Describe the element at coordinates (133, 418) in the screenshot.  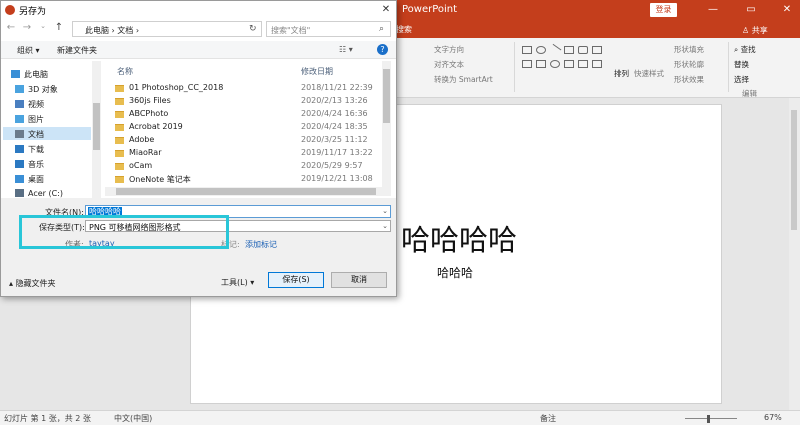
I see `language-indicator: 中文(中国)` at that location.